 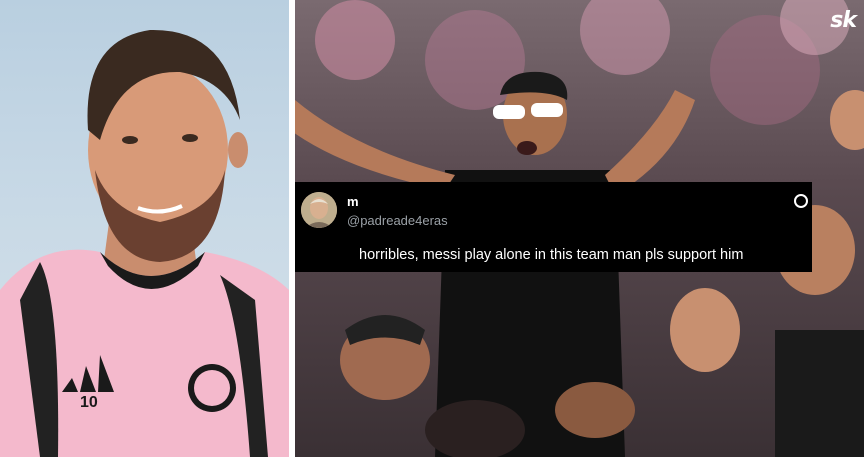 I want to click on jersey-number: 10, so click(x=89, y=402).